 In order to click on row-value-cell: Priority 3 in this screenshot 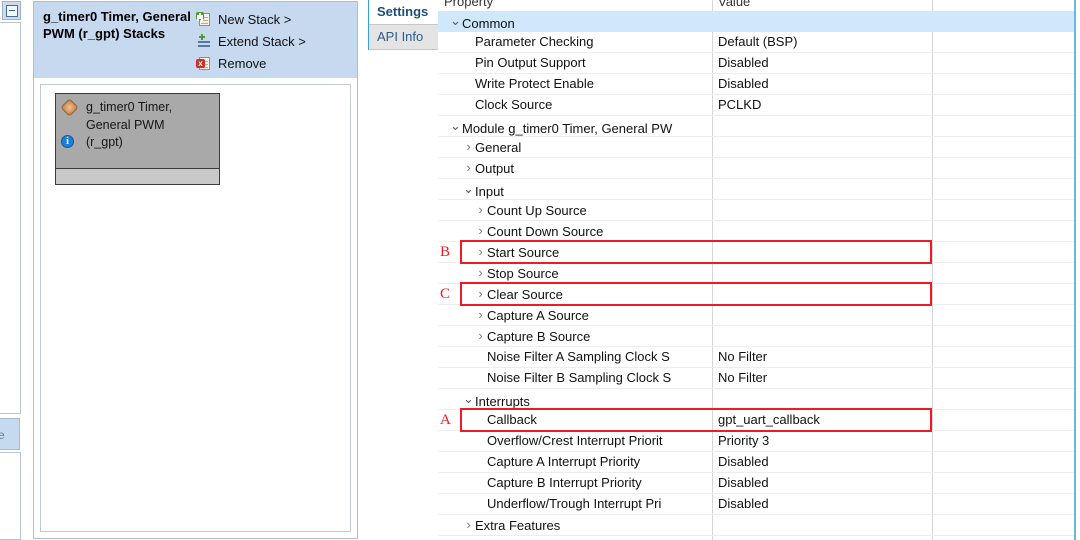, I will do `click(824, 441)`.